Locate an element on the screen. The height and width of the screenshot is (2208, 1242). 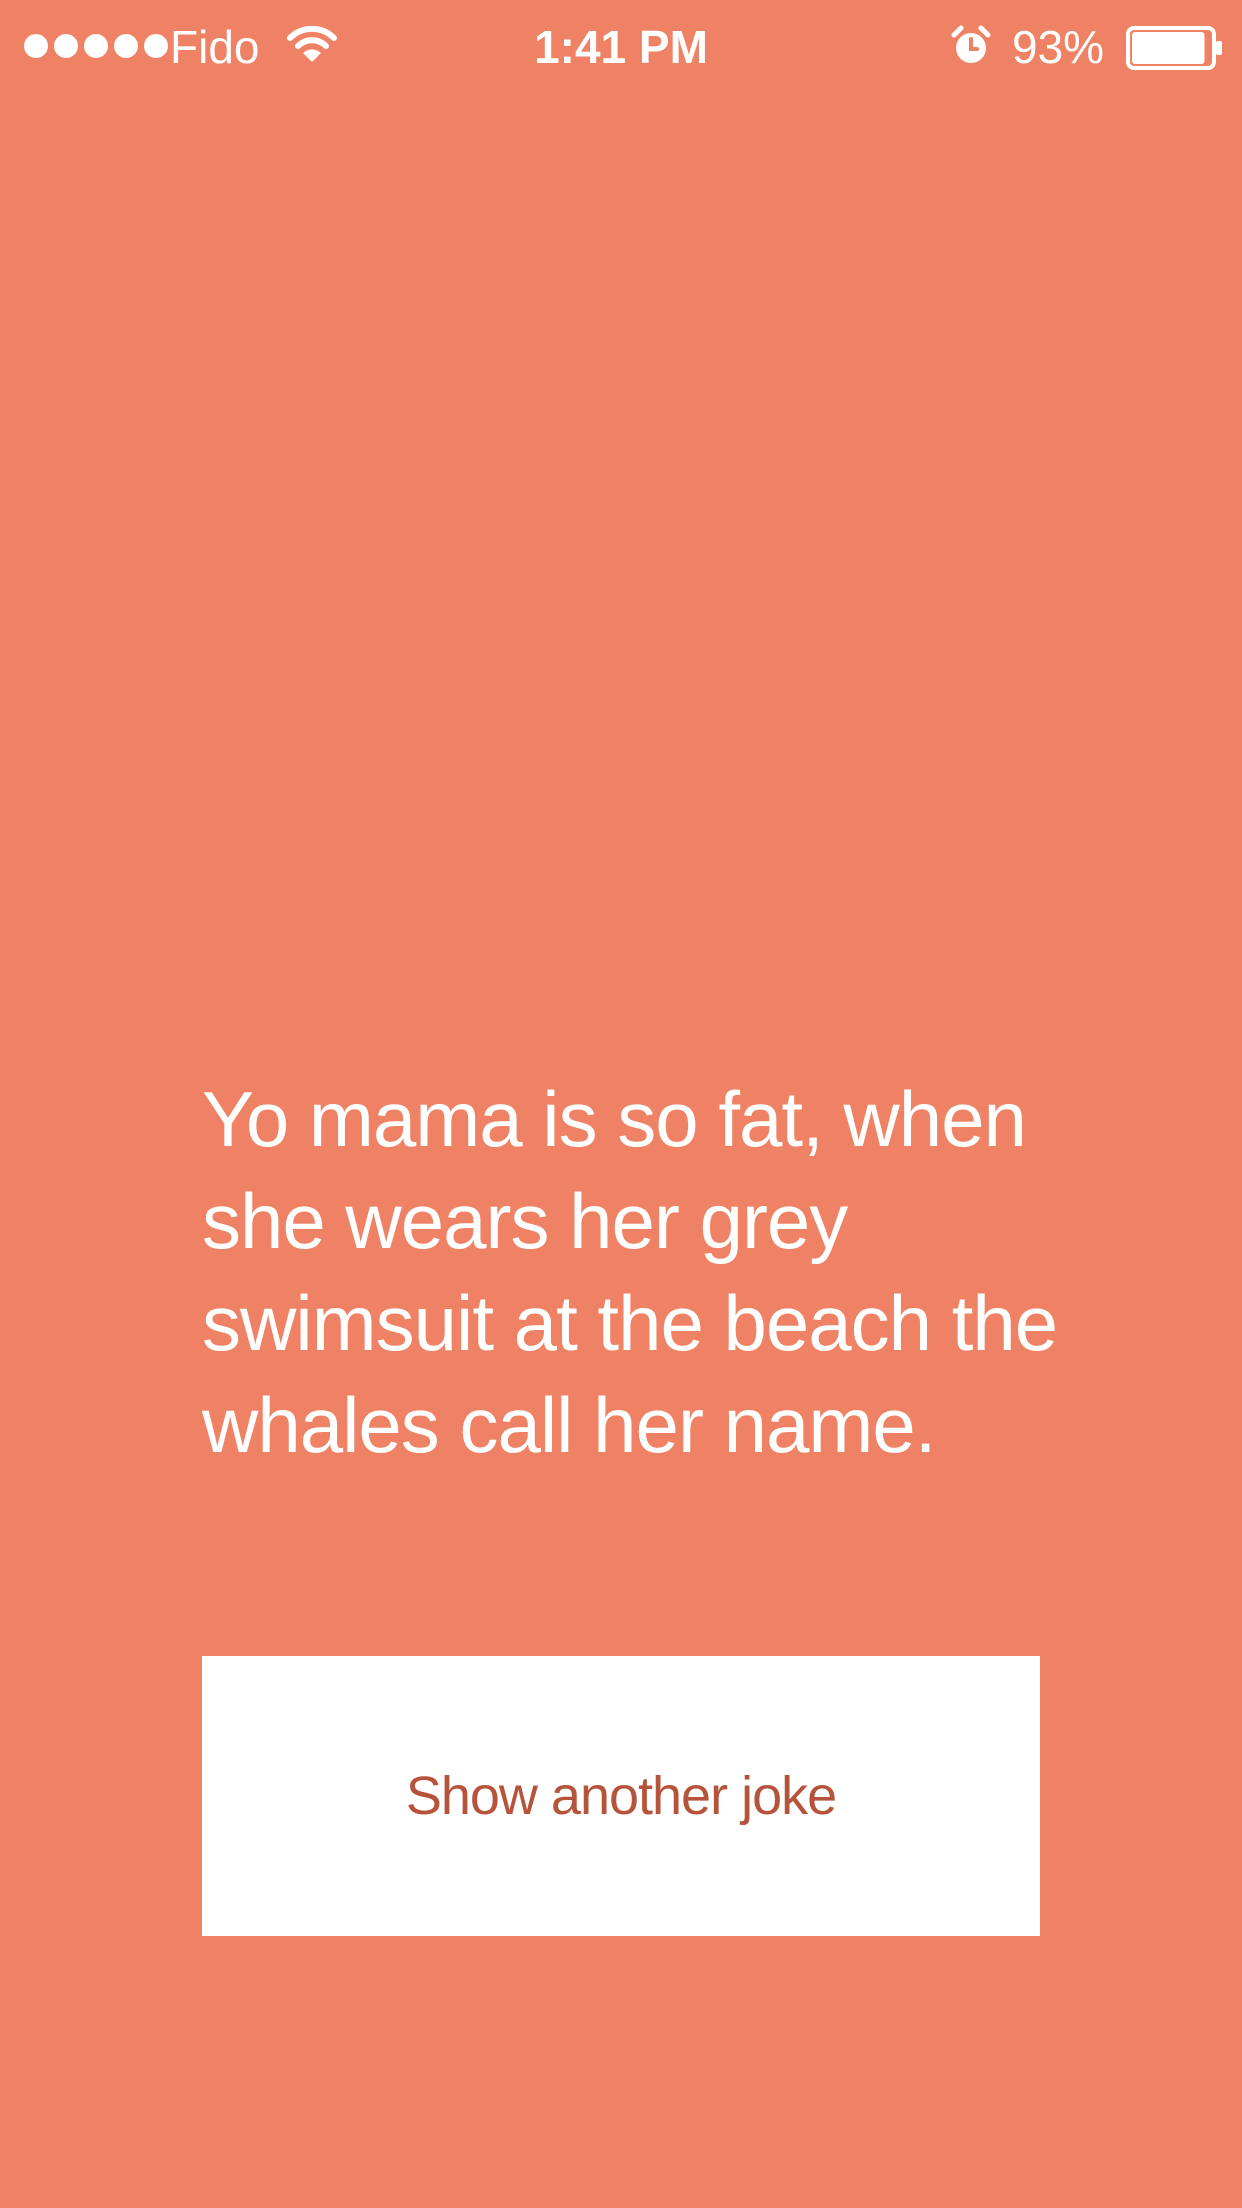
show-another-joke-button: Show another joke is located at coordinates (621, 1796).